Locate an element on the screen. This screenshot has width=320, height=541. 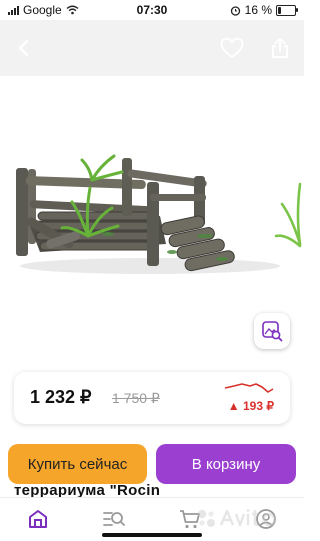
share-icon is located at coordinates (280, 47).